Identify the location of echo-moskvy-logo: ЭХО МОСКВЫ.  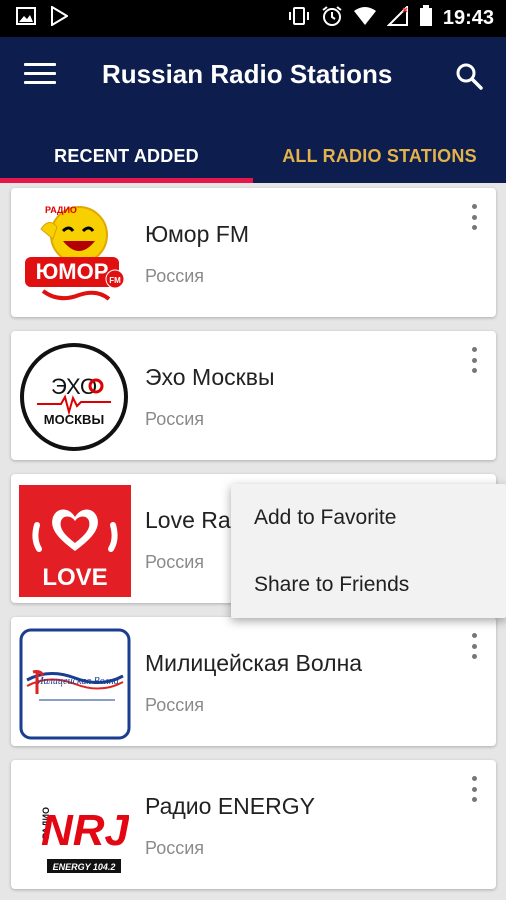
(74, 397).